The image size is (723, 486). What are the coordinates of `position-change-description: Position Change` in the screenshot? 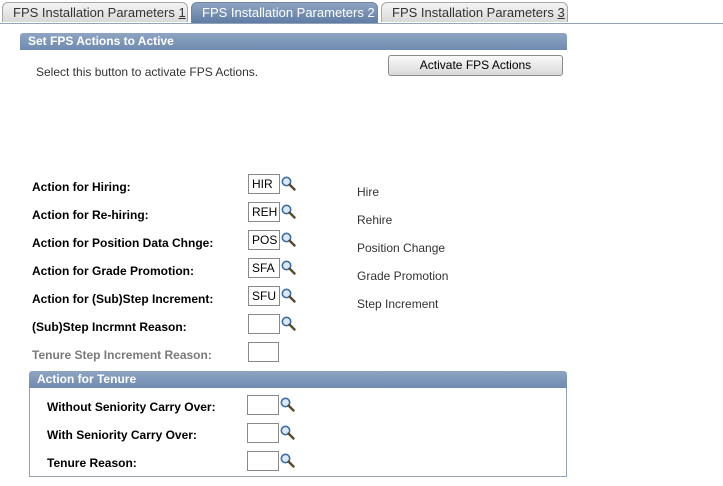 It's located at (401, 248).